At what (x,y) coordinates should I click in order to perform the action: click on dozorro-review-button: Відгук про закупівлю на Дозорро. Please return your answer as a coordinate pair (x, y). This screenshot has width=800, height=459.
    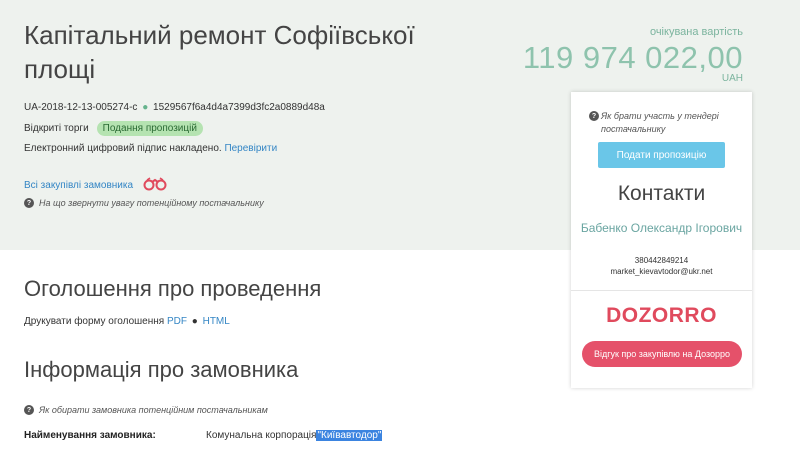
    Looking at the image, I should click on (662, 354).